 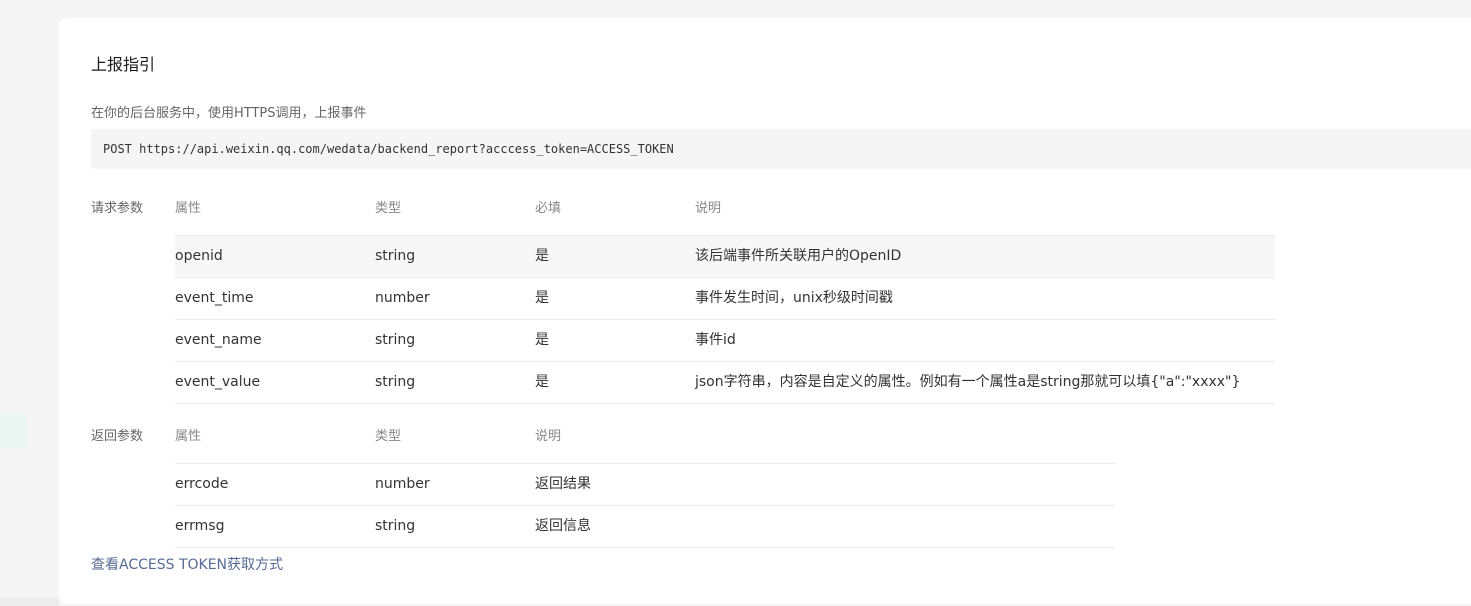 What do you see at coordinates (199, 256) in the screenshot?
I see `param-name: openid` at bounding box center [199, 256].